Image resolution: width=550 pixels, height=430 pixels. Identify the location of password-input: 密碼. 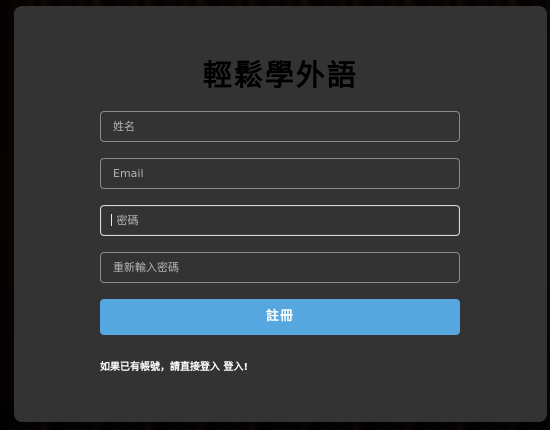
(280, 220).